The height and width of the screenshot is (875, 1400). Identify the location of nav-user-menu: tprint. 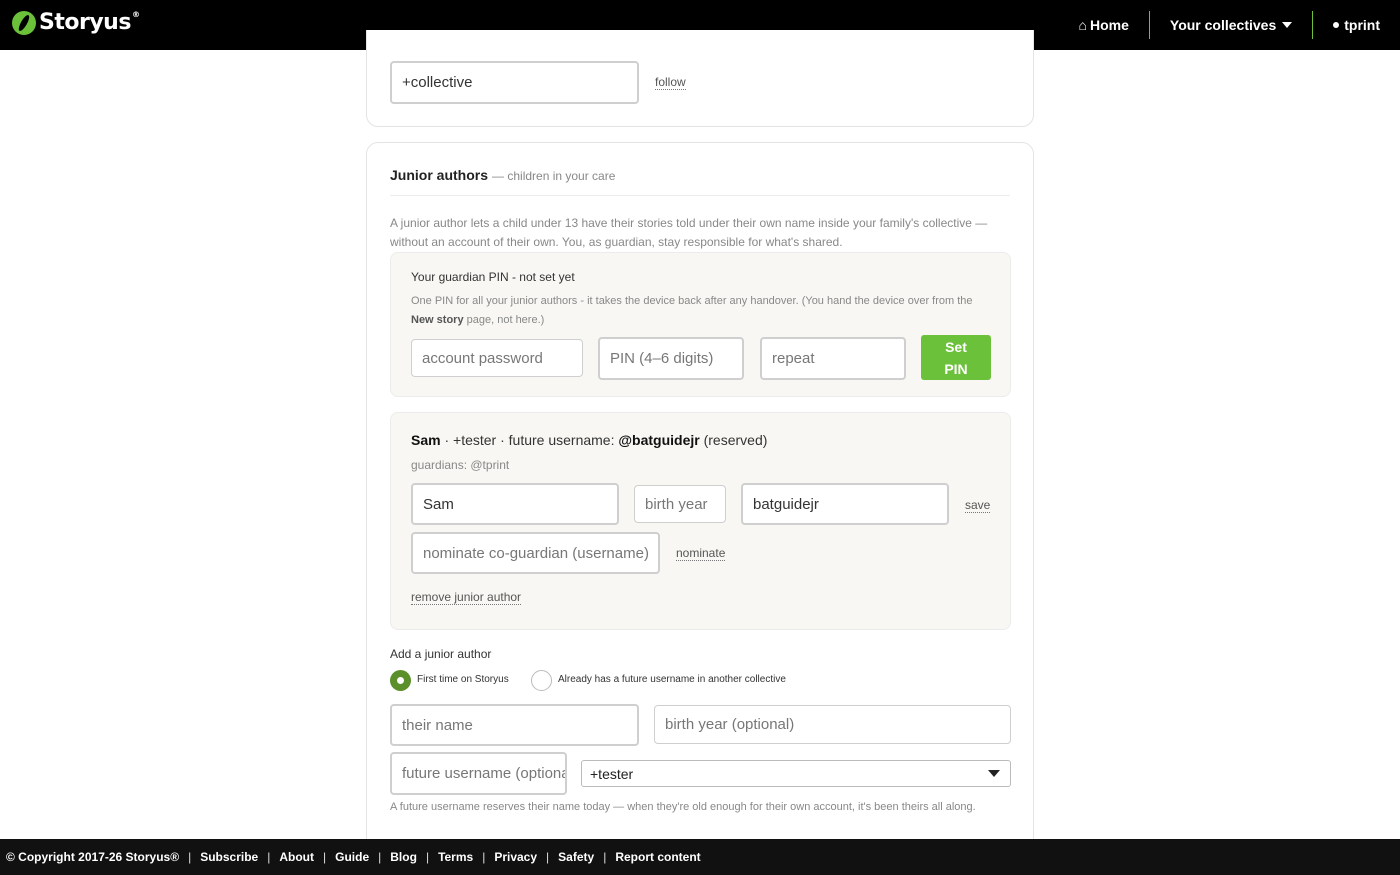
(1356, 25).